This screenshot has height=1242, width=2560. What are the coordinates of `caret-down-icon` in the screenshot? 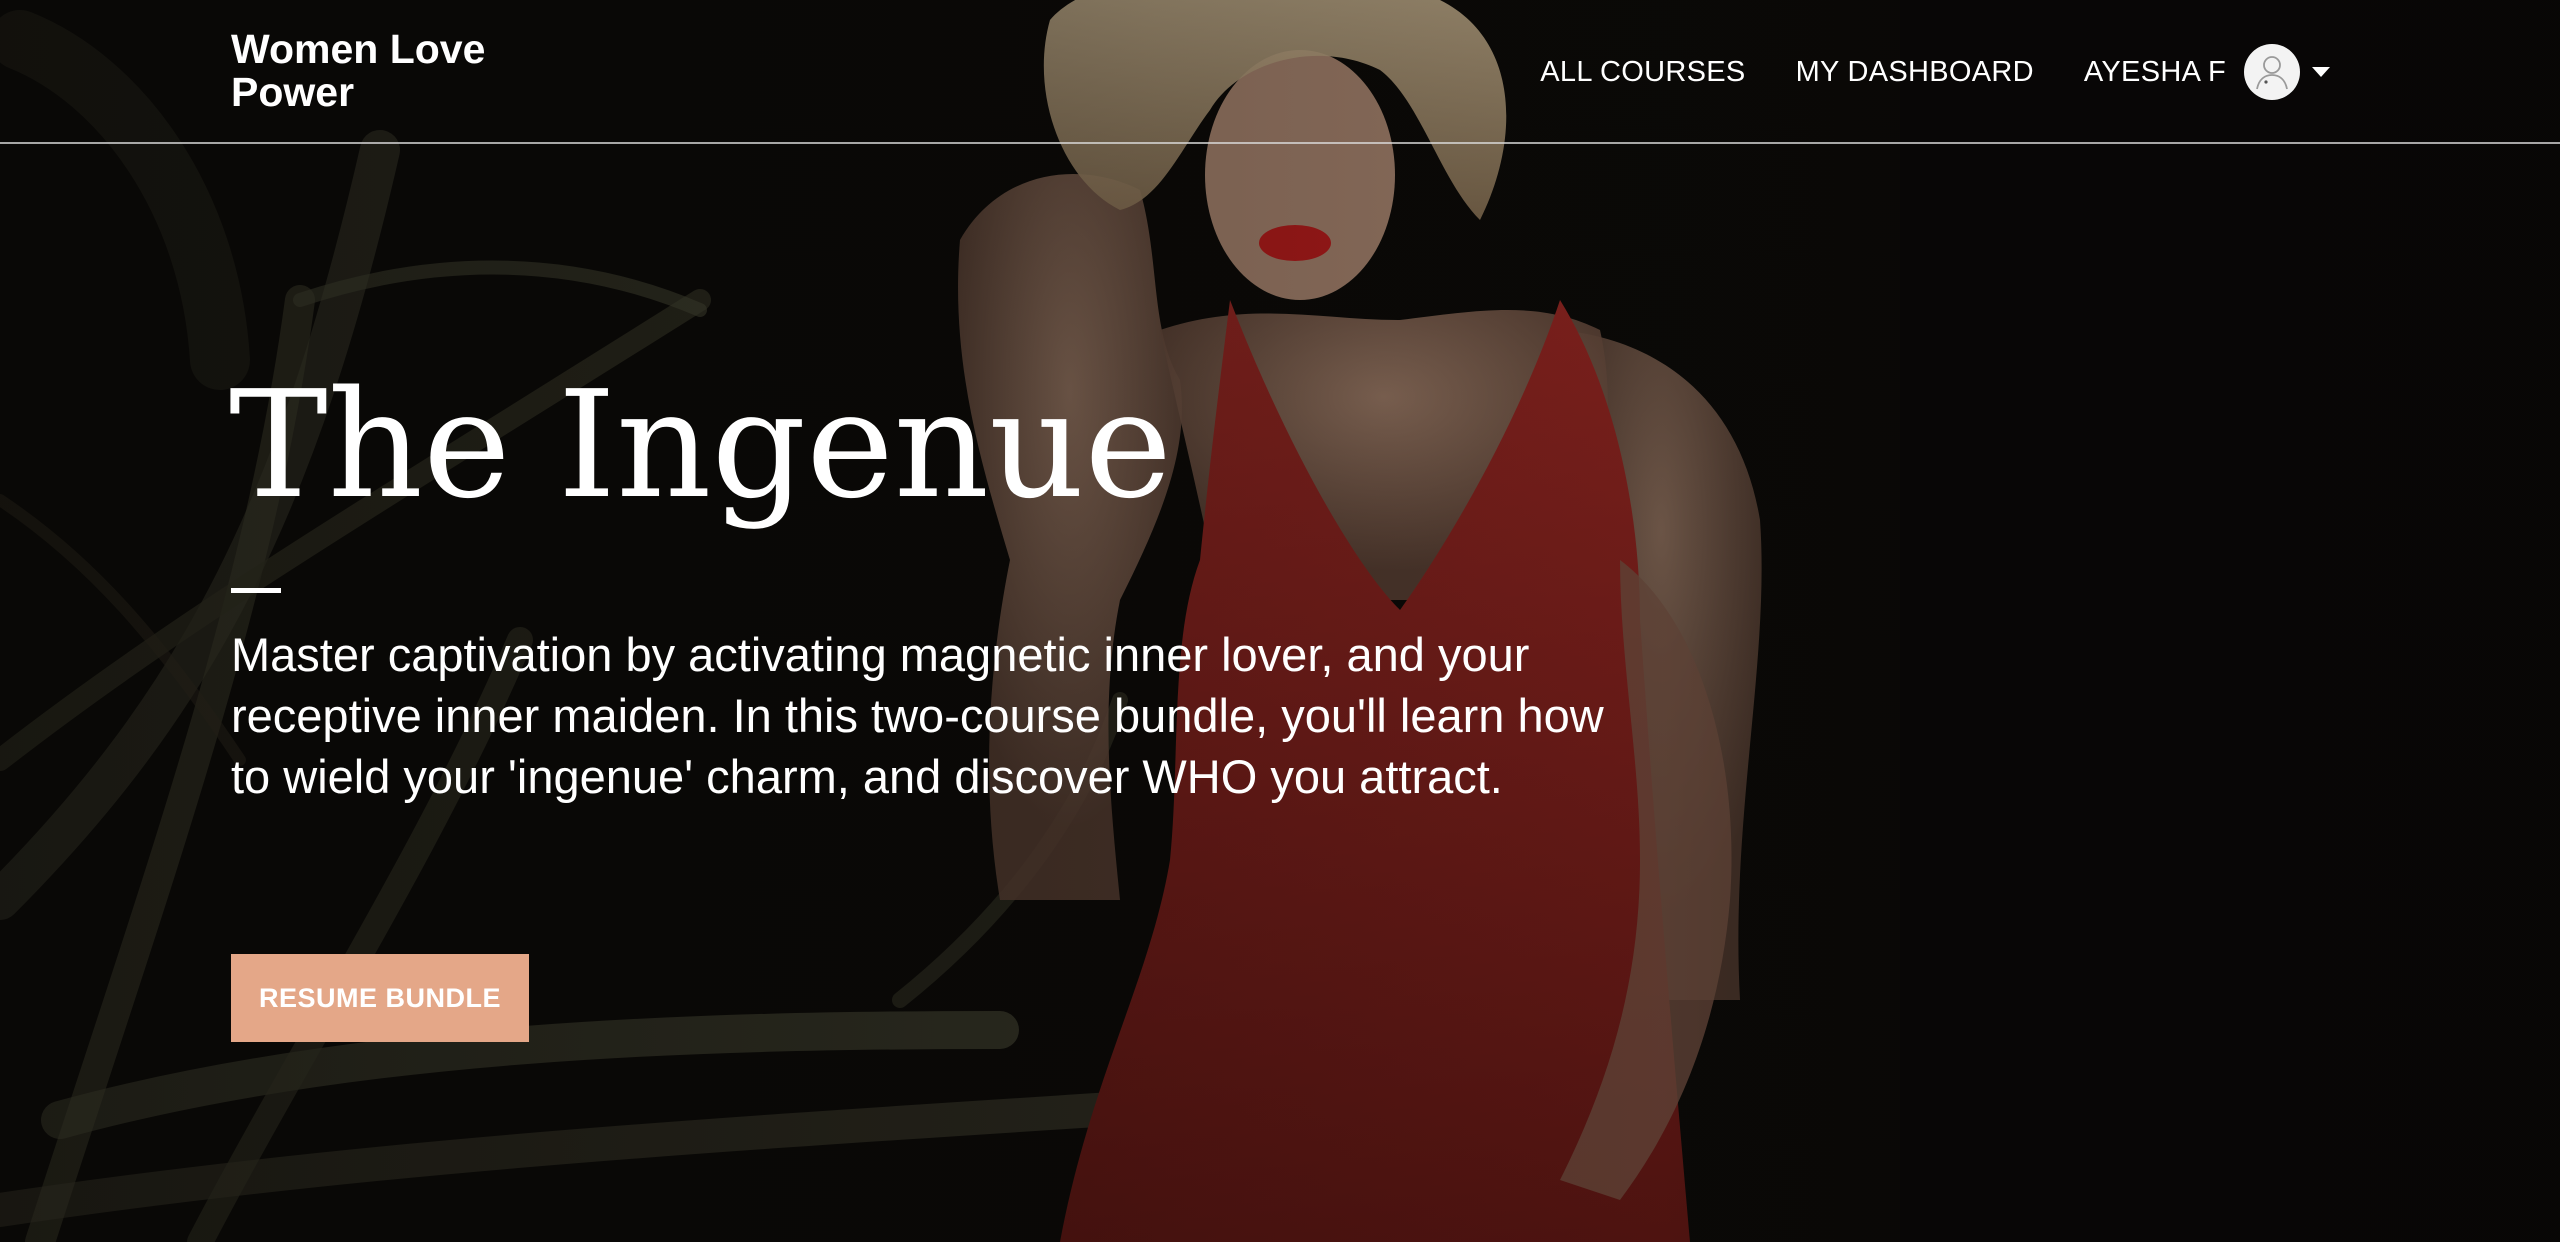 It's located at (2321, 72).